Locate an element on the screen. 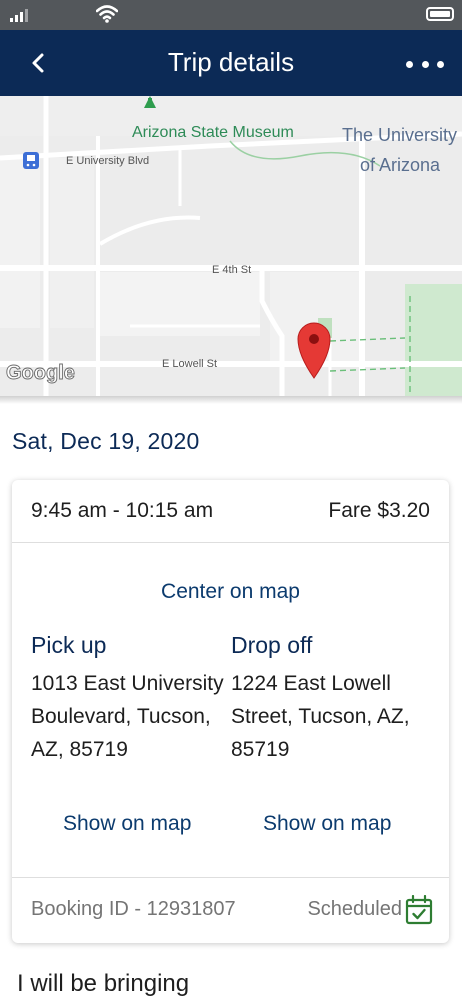 The image size is (462, 1000). more-options-button is located at coordinates (425, 64).